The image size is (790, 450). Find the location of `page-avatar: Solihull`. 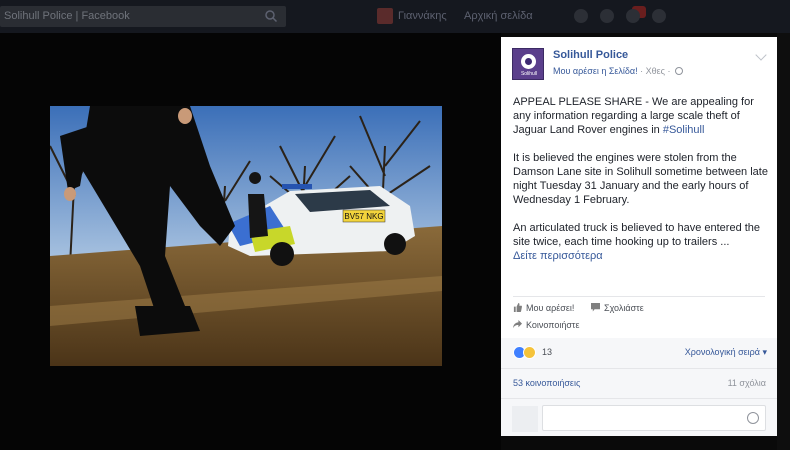

page-avatar: Solihull is located at coordinates (528, 64).